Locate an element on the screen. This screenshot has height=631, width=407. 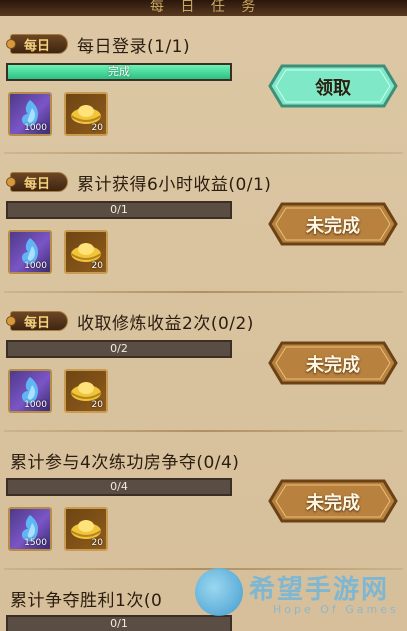
watermark-en: Hope Of Games is located at coordinates (336, 609).